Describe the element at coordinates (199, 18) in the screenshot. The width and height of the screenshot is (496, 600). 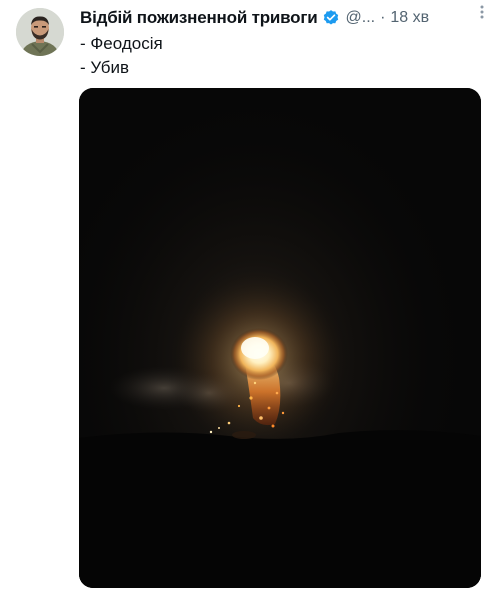
I see `author-display-name: Відбій пожизненной тривоги` at that location.